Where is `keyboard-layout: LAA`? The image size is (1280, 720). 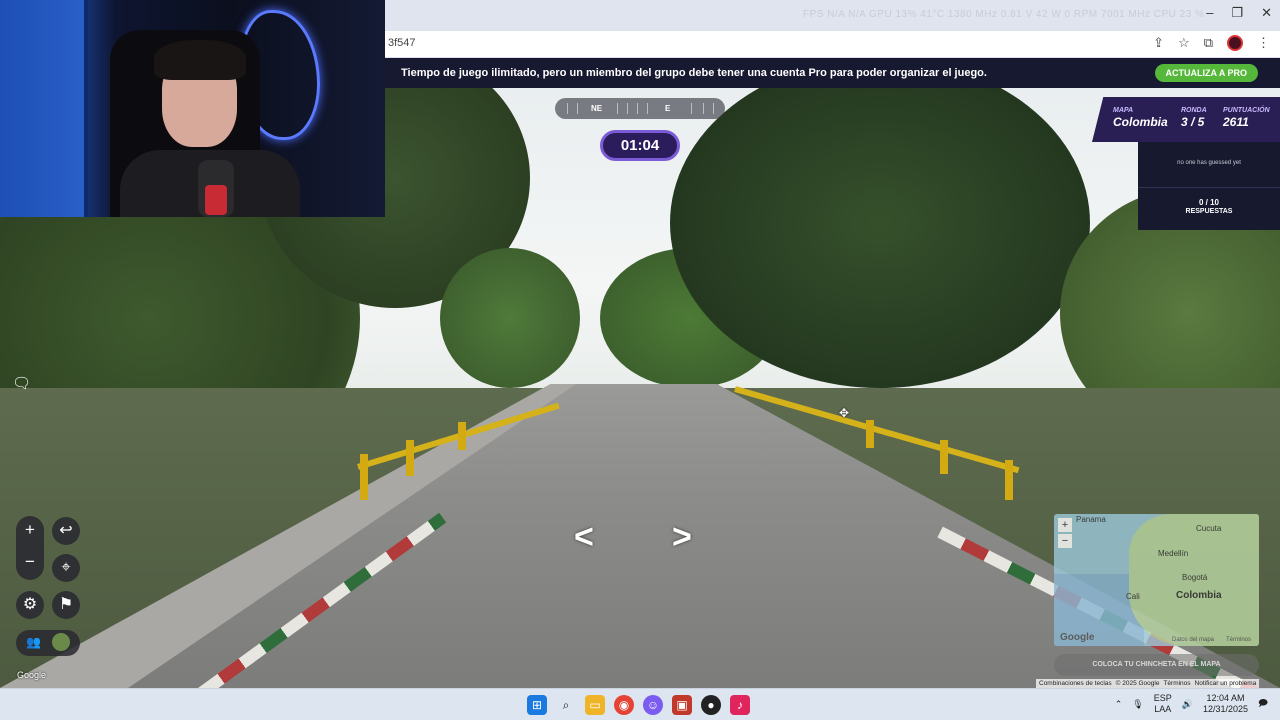 keyboard-layout: LAA is located at coordinates (1163, 709).